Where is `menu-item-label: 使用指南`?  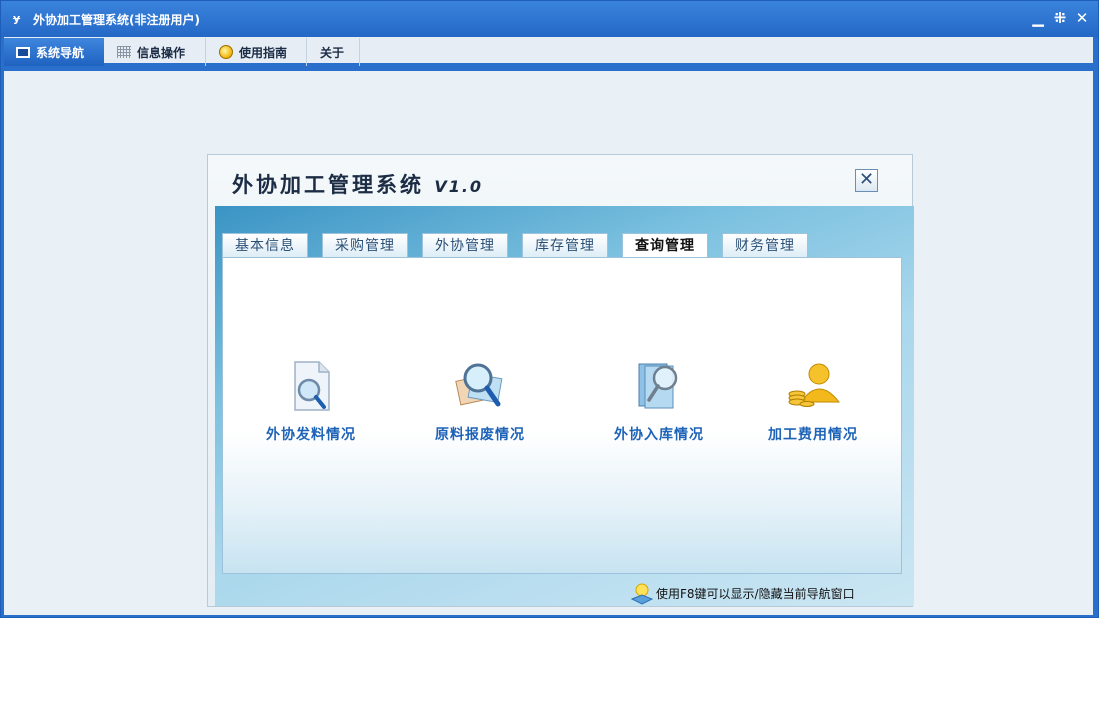 menu-item-label: 使用指南 is located at coordinates (263, 52).